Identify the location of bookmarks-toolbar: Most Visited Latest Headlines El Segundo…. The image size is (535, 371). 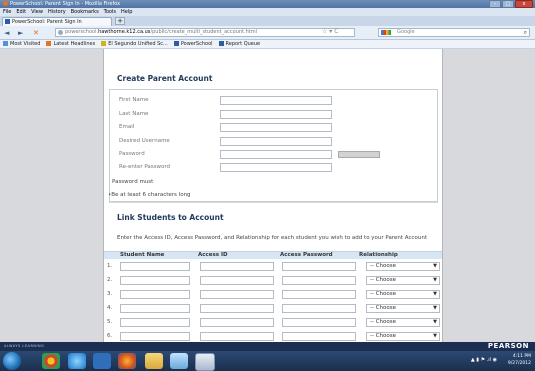
(267, 44).